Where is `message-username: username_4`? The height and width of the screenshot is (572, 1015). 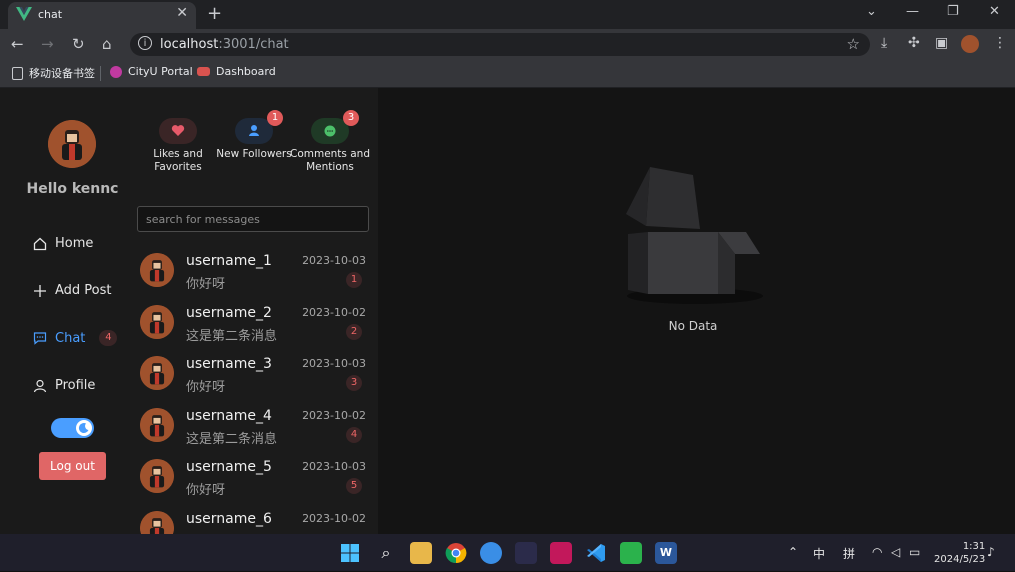 message-username: username_4 is located at coordinates (229, 415).